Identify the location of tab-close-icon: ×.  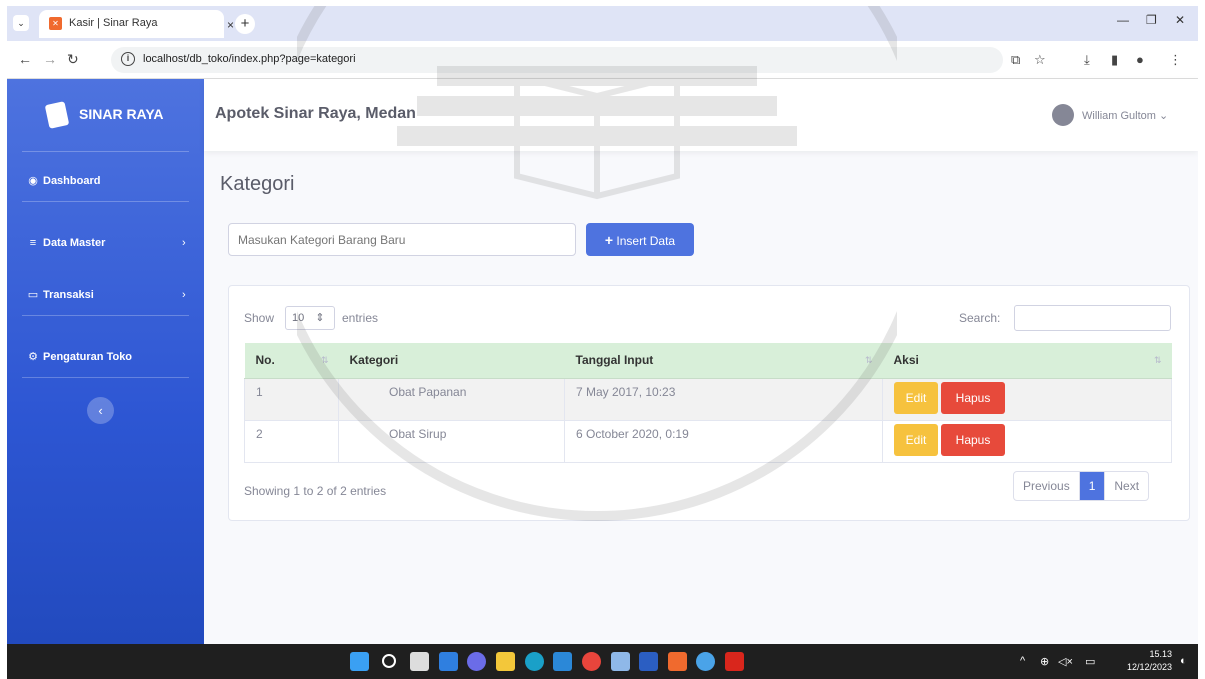
(230, 25).